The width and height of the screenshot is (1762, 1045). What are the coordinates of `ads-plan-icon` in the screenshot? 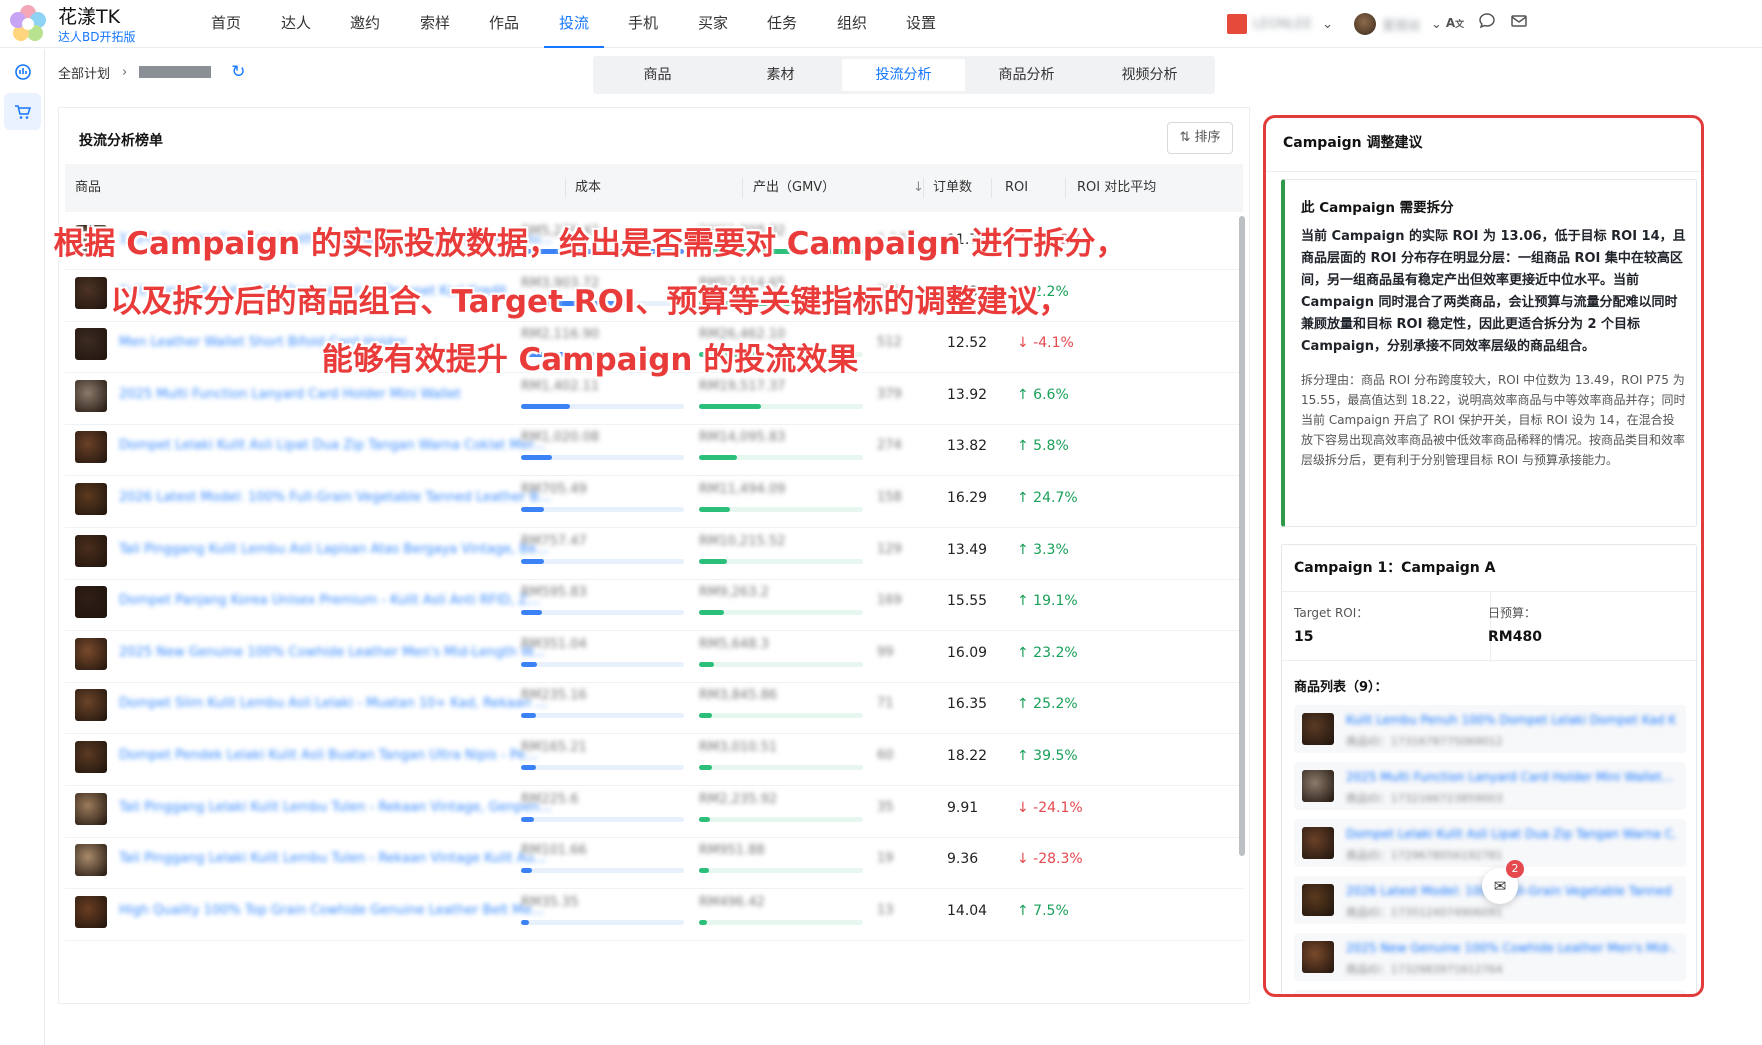 It's located at (22, 71).